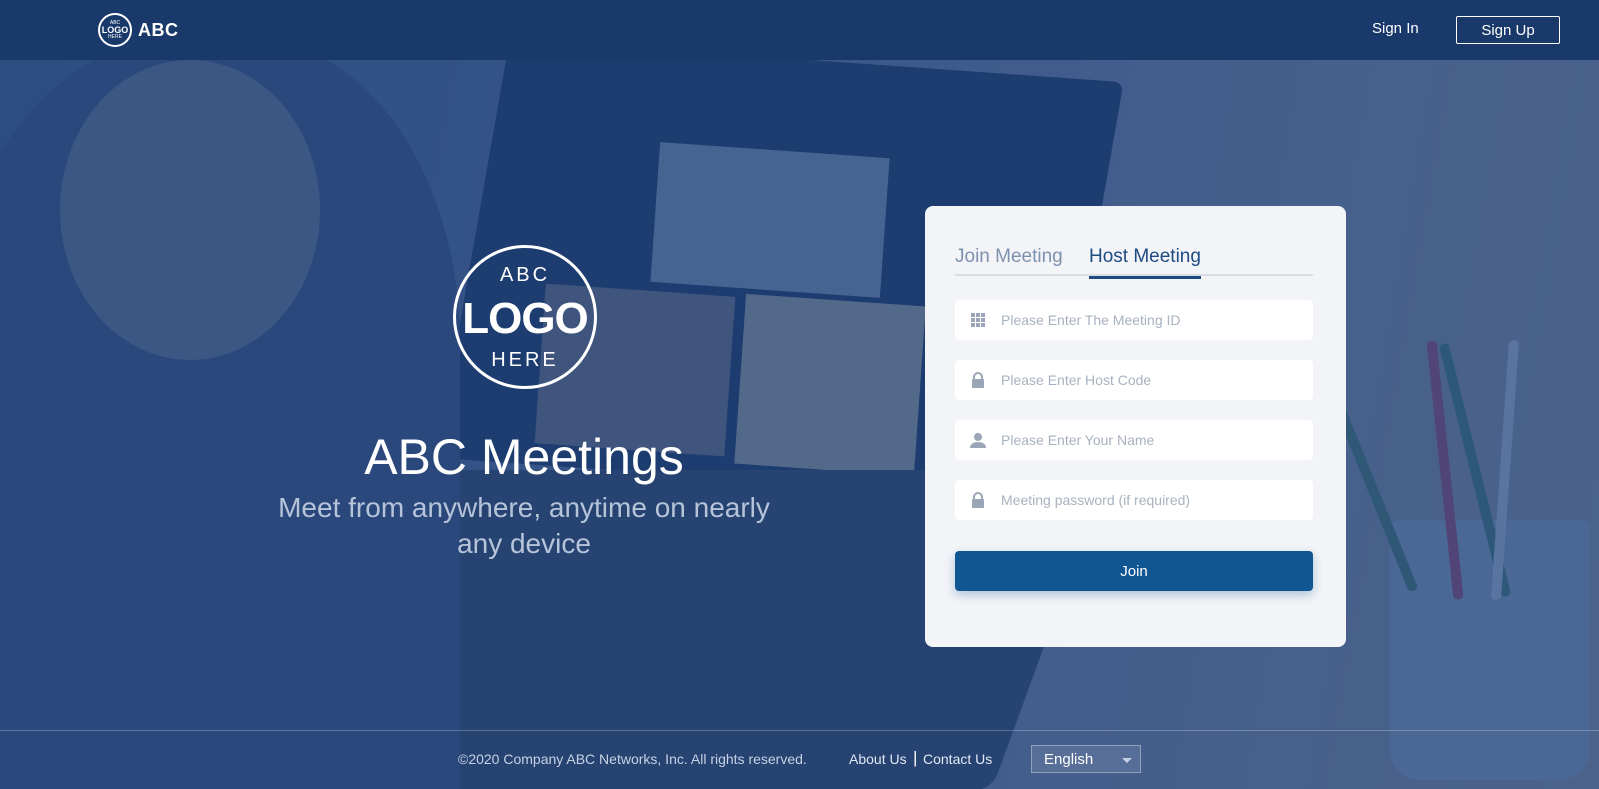  What do you see at coordinates (1151, 320) in the screenshot?
I see `meeting-id-input` at bounding box center [1151, 320].